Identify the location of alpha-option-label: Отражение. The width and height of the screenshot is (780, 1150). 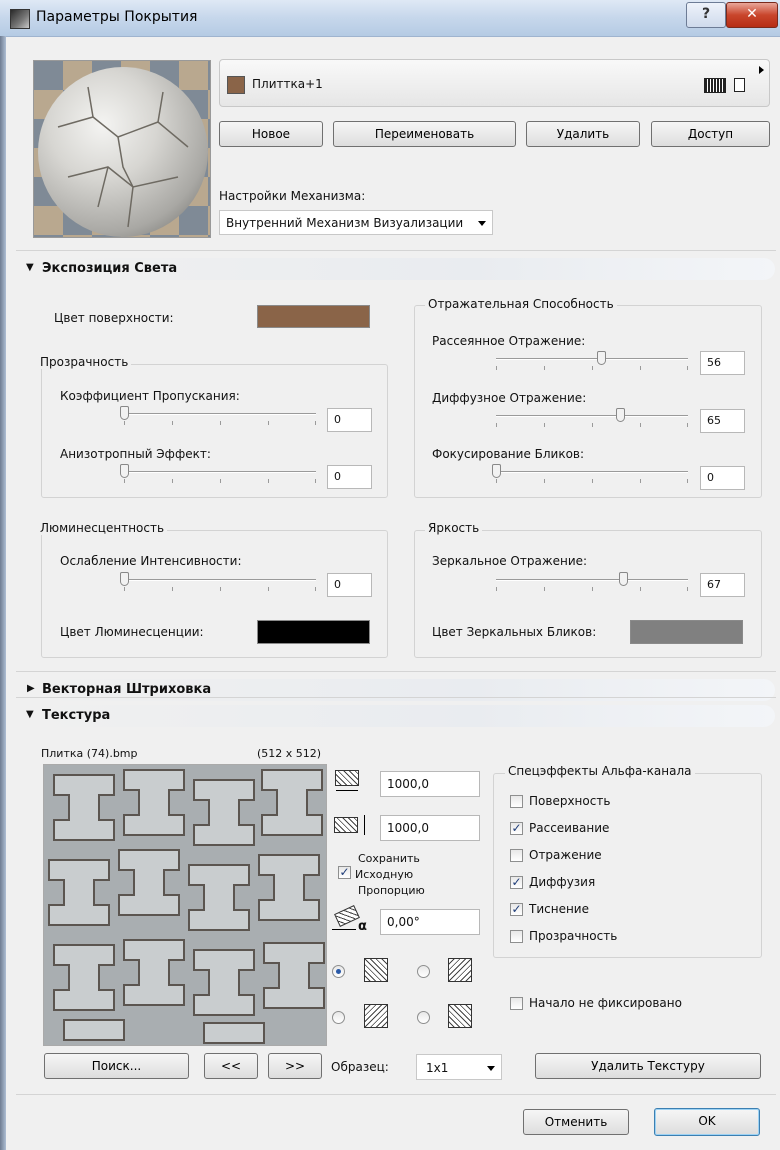
(565, 855).